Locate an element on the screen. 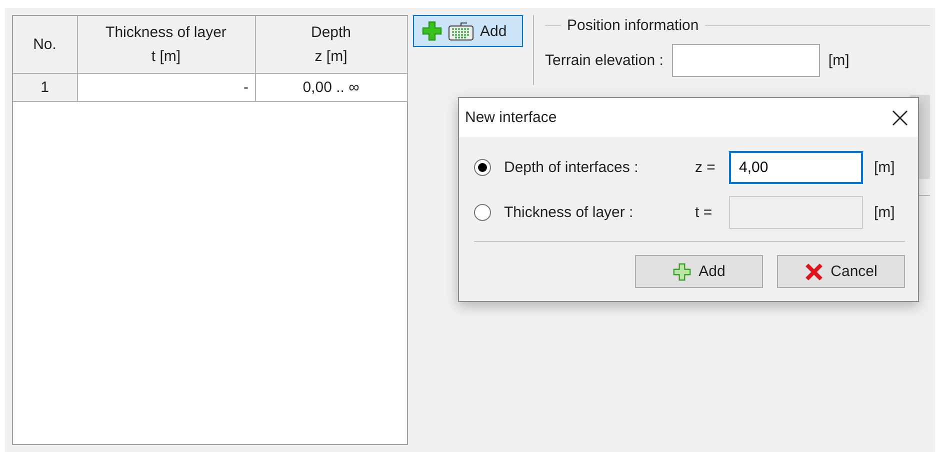 The image size is (939, 452). input-field is located at coordinates (746, 60).